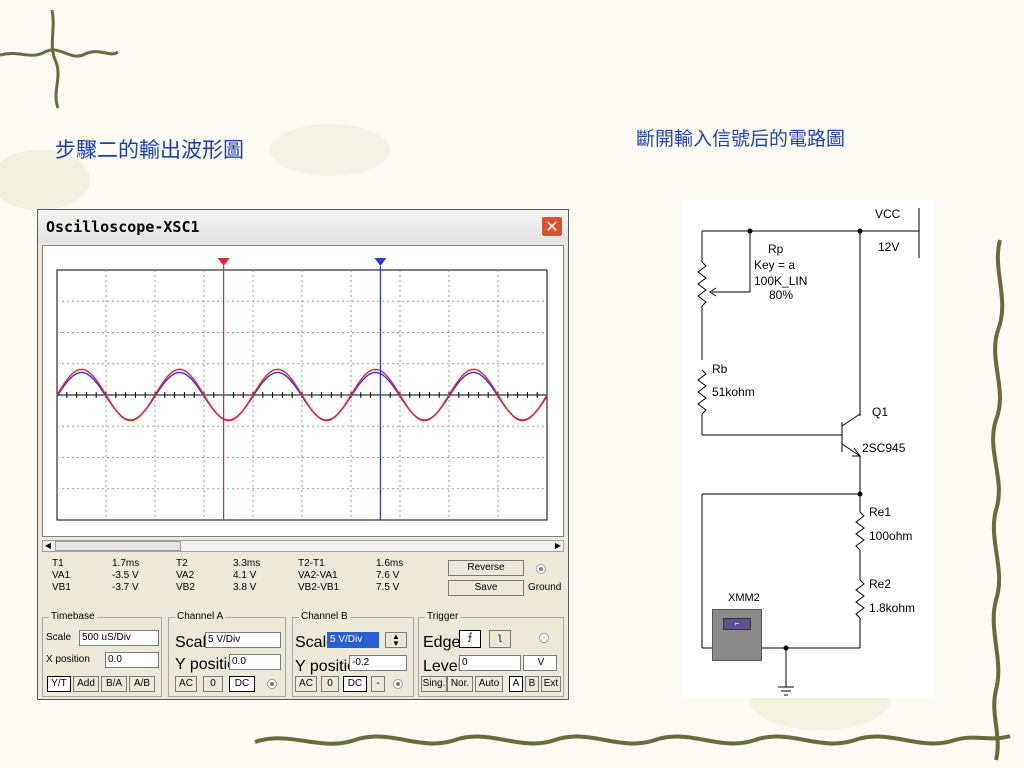  What do you see at coordinates (245, 575) in the screenshot?
I see `va2-value: 4.1 V` at bounding box center [245, 575].